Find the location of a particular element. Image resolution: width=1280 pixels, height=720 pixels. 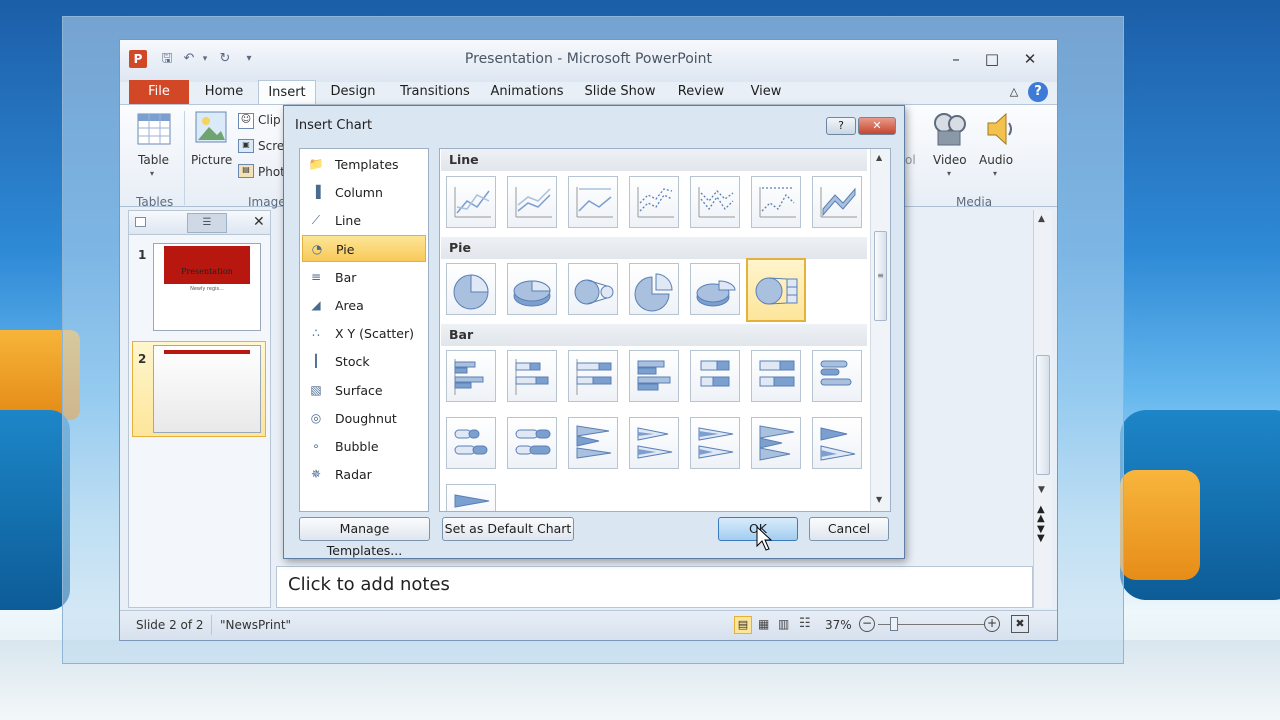

help-icon: ? is located at coordinates (1038, 92).